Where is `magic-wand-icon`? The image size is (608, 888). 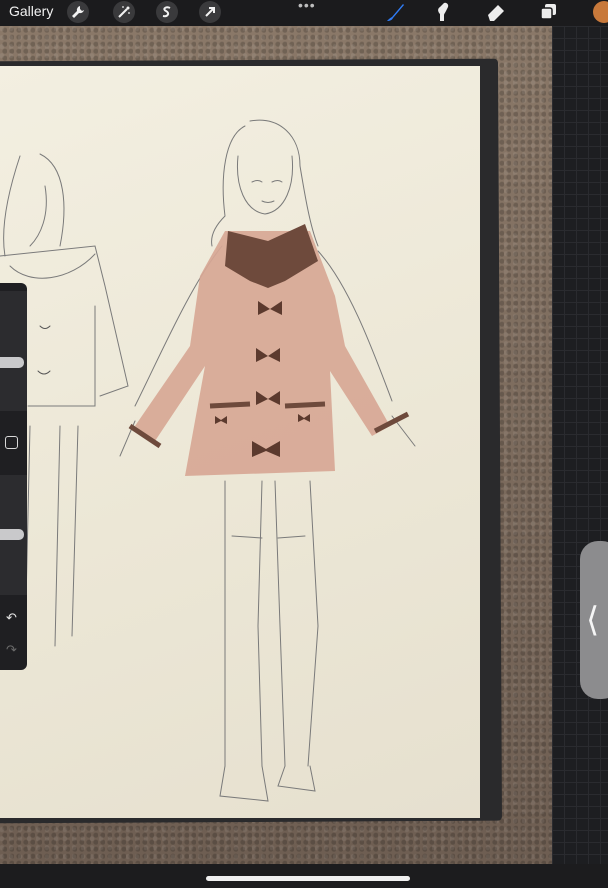
magic-wand-icon is located at coordinates (124, 12).